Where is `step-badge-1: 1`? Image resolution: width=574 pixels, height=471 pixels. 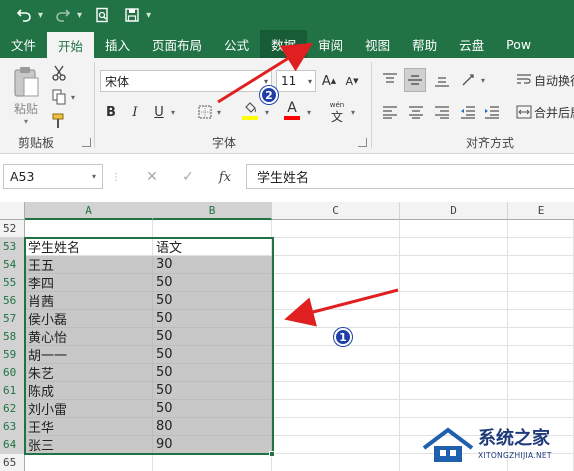 step-badge-1: 1 is located at coordinates (343, 337).